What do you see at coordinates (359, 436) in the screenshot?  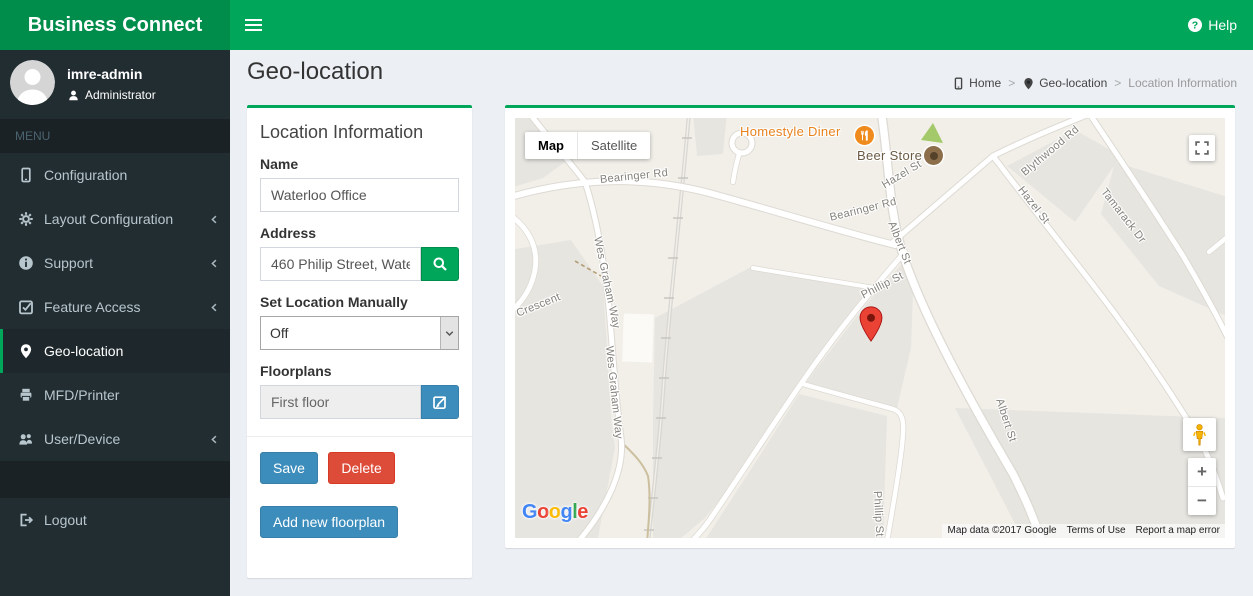 I see `divider` at bounding box center [359, 436].